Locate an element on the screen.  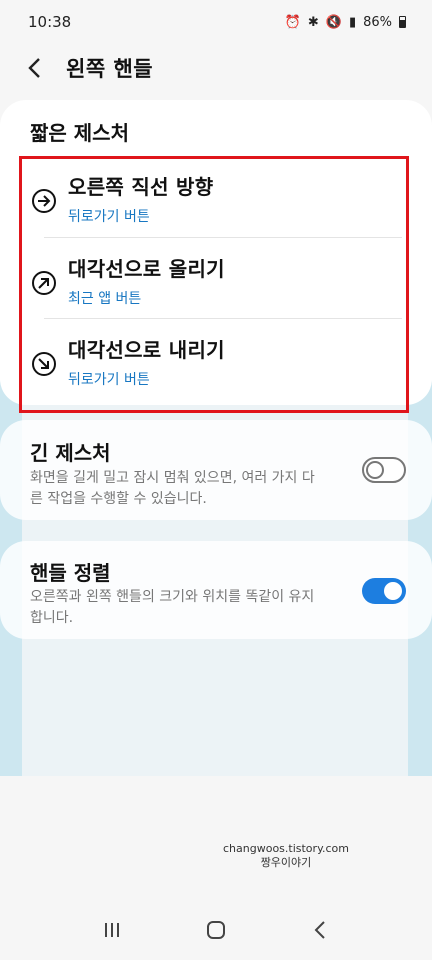
long-gesture-title: 긴 제스처 is located at coordinates (70, 453).